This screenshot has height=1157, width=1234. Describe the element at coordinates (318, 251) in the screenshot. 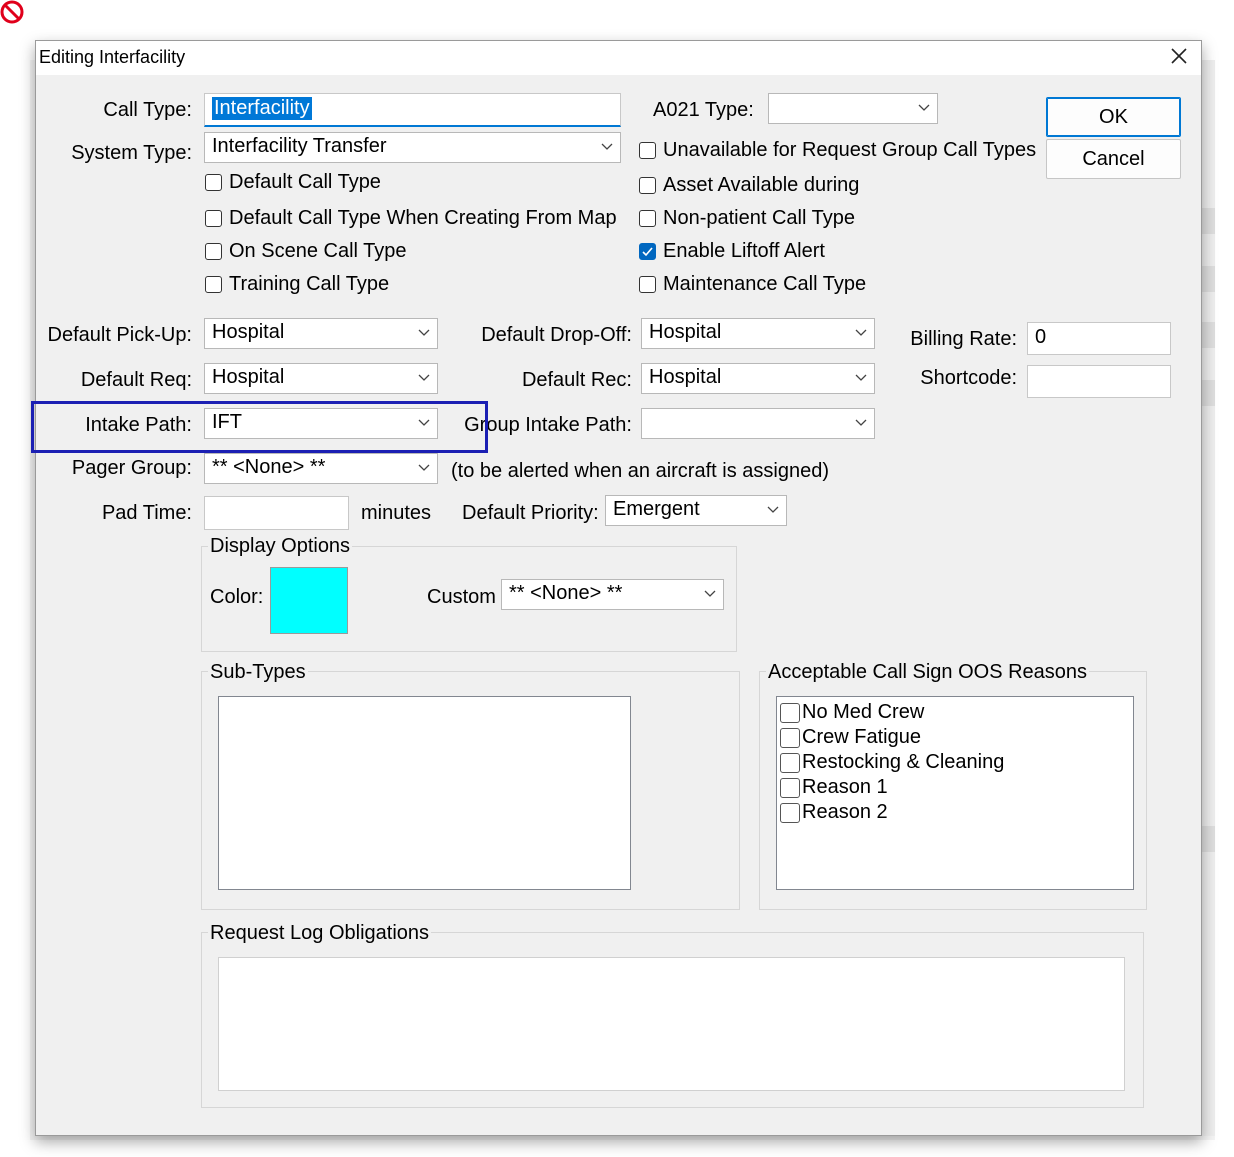

I see `on-scene-call-type-label: On Scene Call Type` at that location.